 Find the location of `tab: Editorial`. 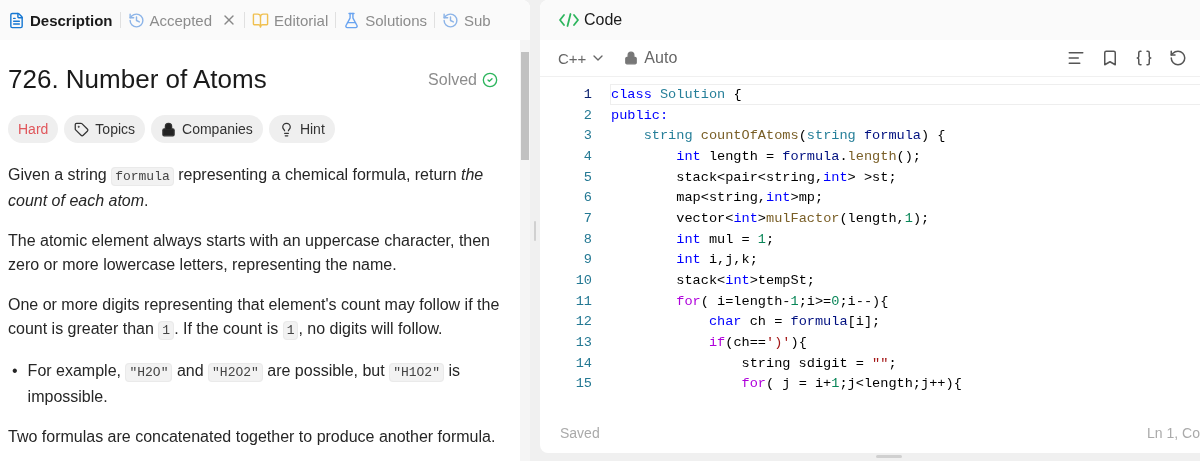

tab: Editorial is located at coordinates (290, 20).